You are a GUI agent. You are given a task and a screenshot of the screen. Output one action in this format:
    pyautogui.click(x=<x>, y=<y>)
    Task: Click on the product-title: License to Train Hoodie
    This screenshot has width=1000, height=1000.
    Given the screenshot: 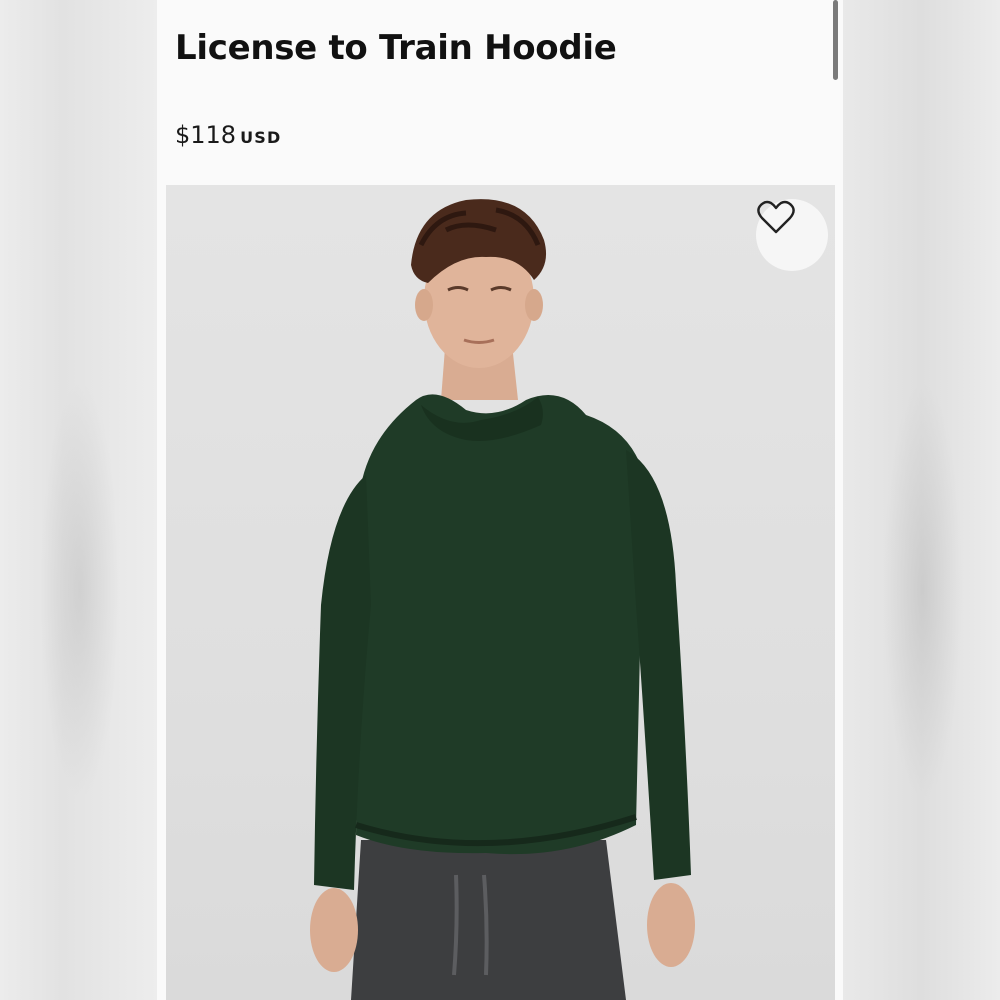 What is the action you would take?
    pyautogui.click(x=396, y=48)
    